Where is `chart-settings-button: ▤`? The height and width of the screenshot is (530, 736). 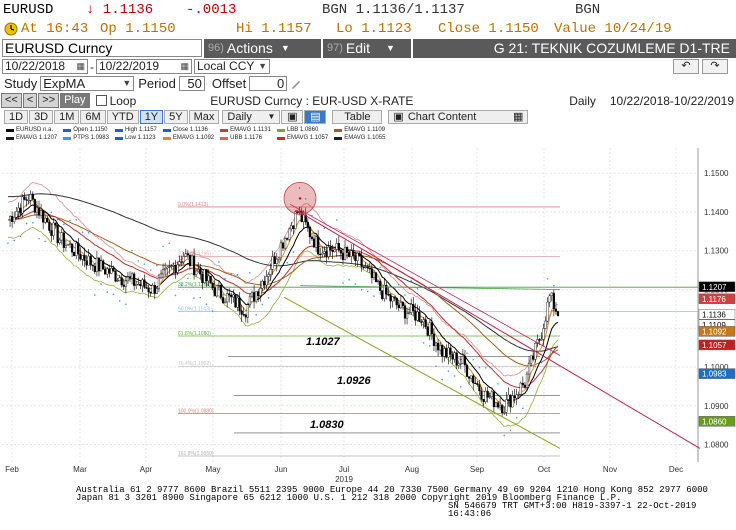
chart-settings-button: ▤ is located at coordinates (315, 116).